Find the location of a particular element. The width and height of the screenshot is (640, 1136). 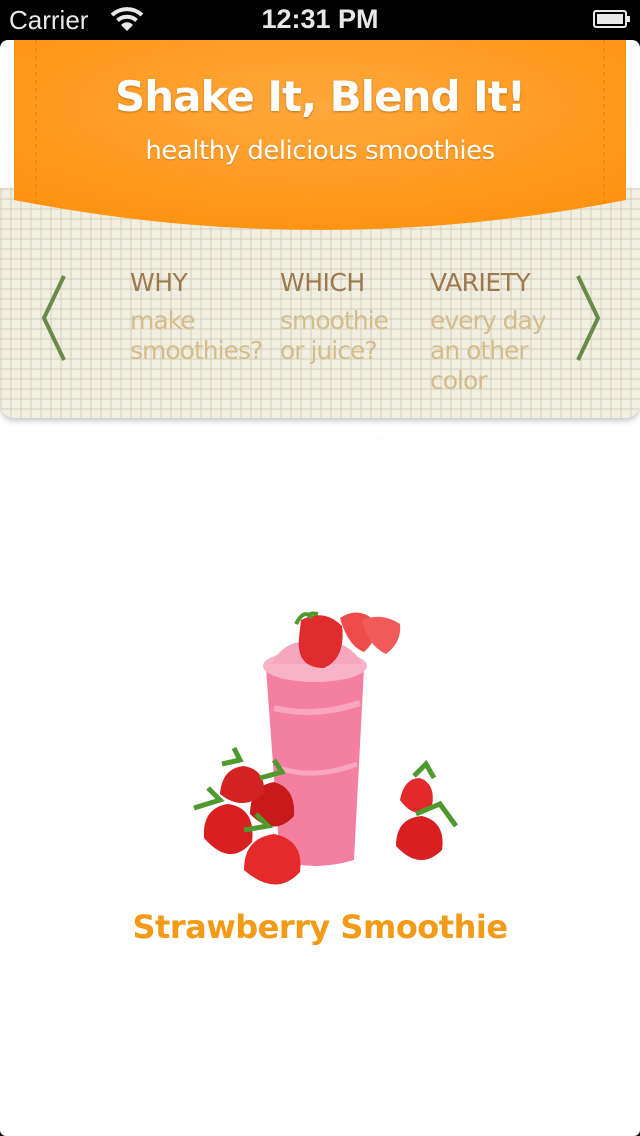

status-bar: Carrier 12:31 PM is located at coordinates (320, 20).